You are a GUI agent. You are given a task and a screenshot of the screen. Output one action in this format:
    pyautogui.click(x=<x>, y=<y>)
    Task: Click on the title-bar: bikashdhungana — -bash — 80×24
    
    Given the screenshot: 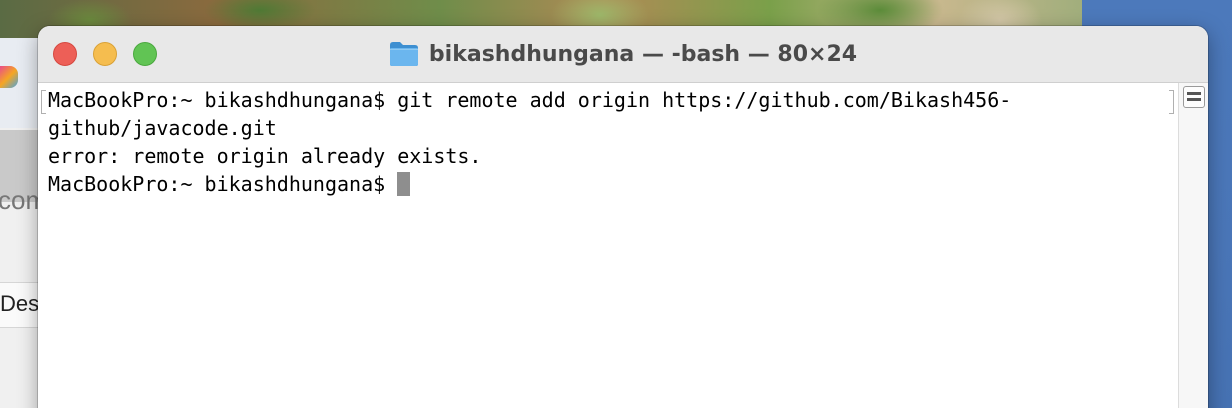 What is the action you would take?
    pyautogui.click(x=623, y=54)
    